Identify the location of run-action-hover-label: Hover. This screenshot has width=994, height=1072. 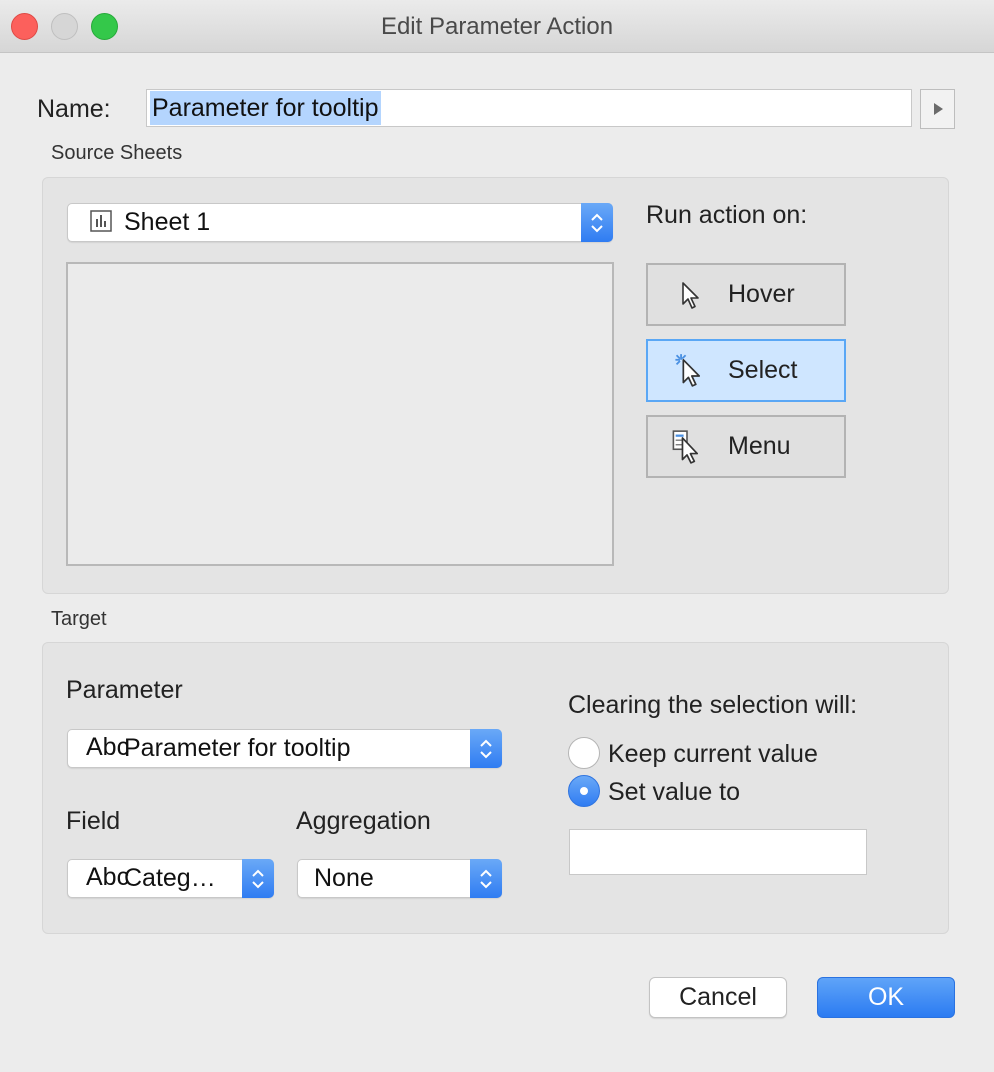
(761, 294).